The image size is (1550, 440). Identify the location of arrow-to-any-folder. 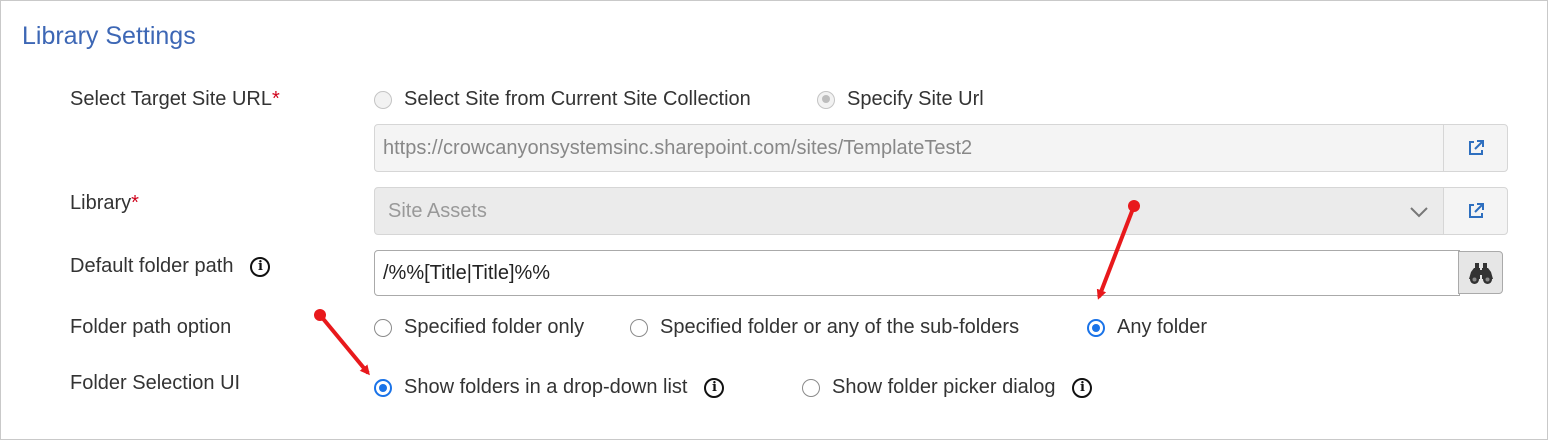
(1118, 250).